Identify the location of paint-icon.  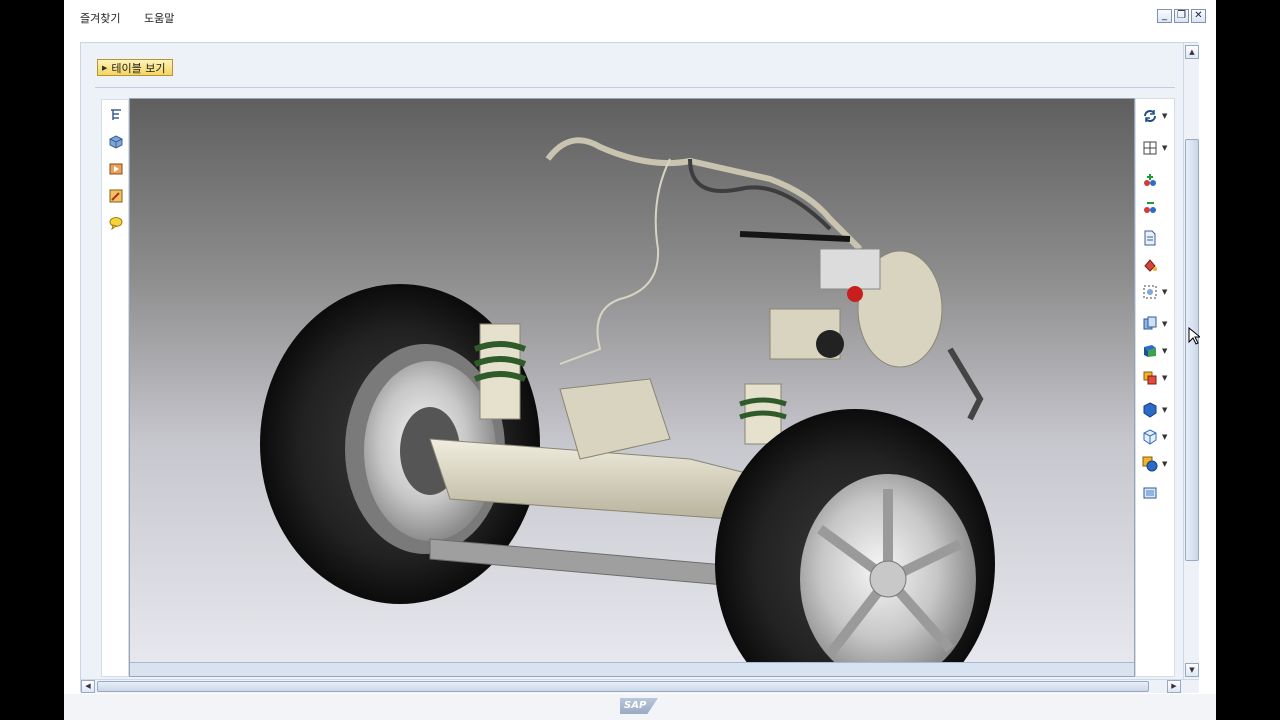
(1150, 265).